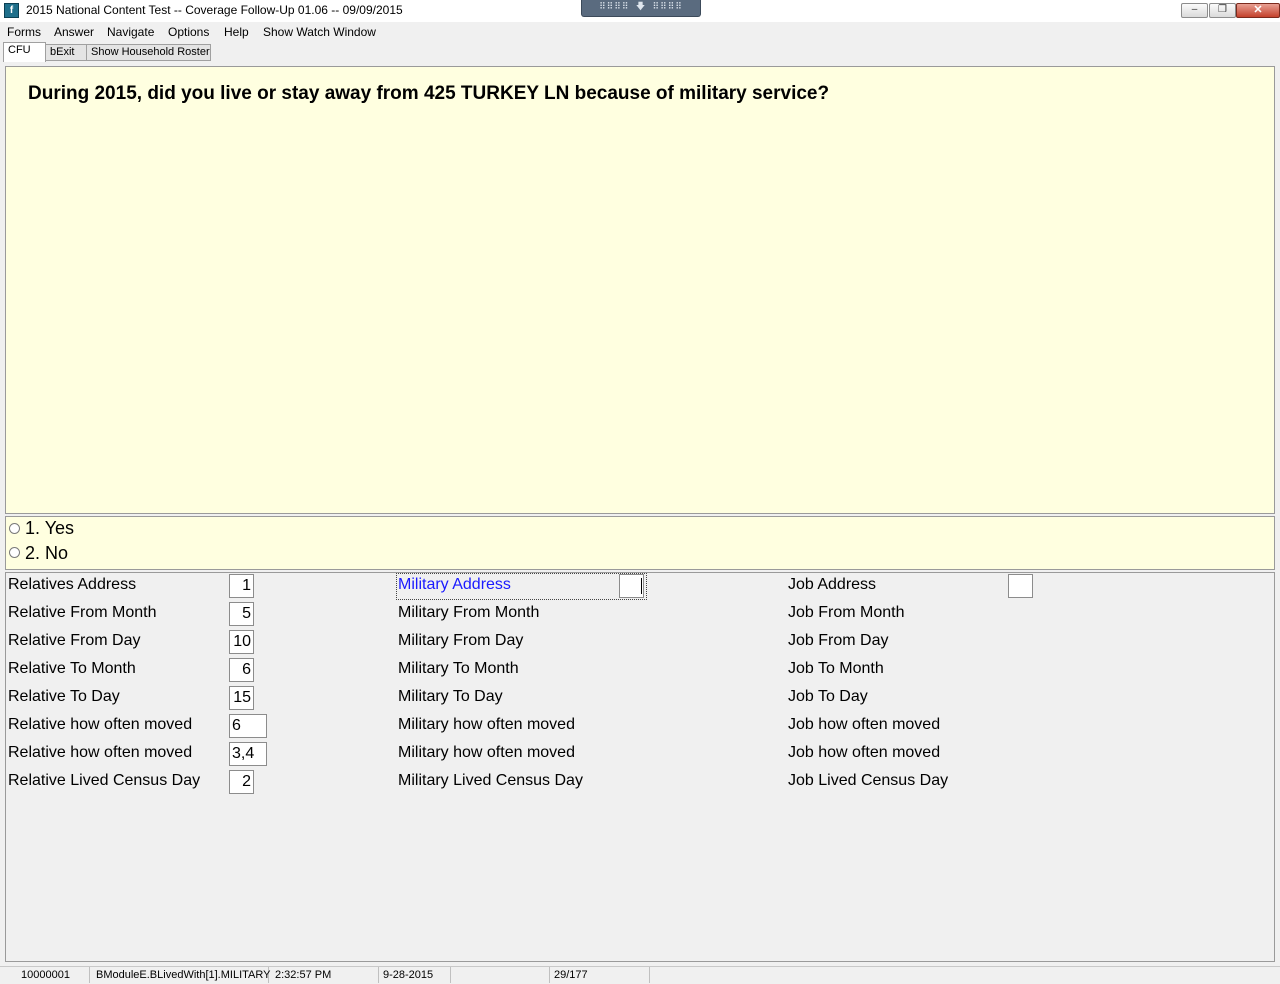 The width and height of the screenshot is (1280, 984). I want to click on answer-no-label: 2. No, so click(46, 553).